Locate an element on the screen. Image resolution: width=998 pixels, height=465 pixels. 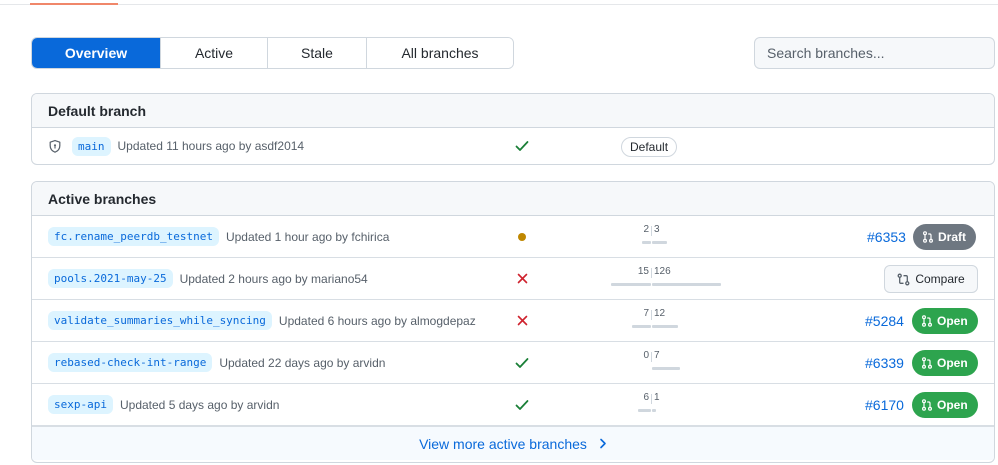
pr-draft-badge: Draft is located at coordinates (945, 237).